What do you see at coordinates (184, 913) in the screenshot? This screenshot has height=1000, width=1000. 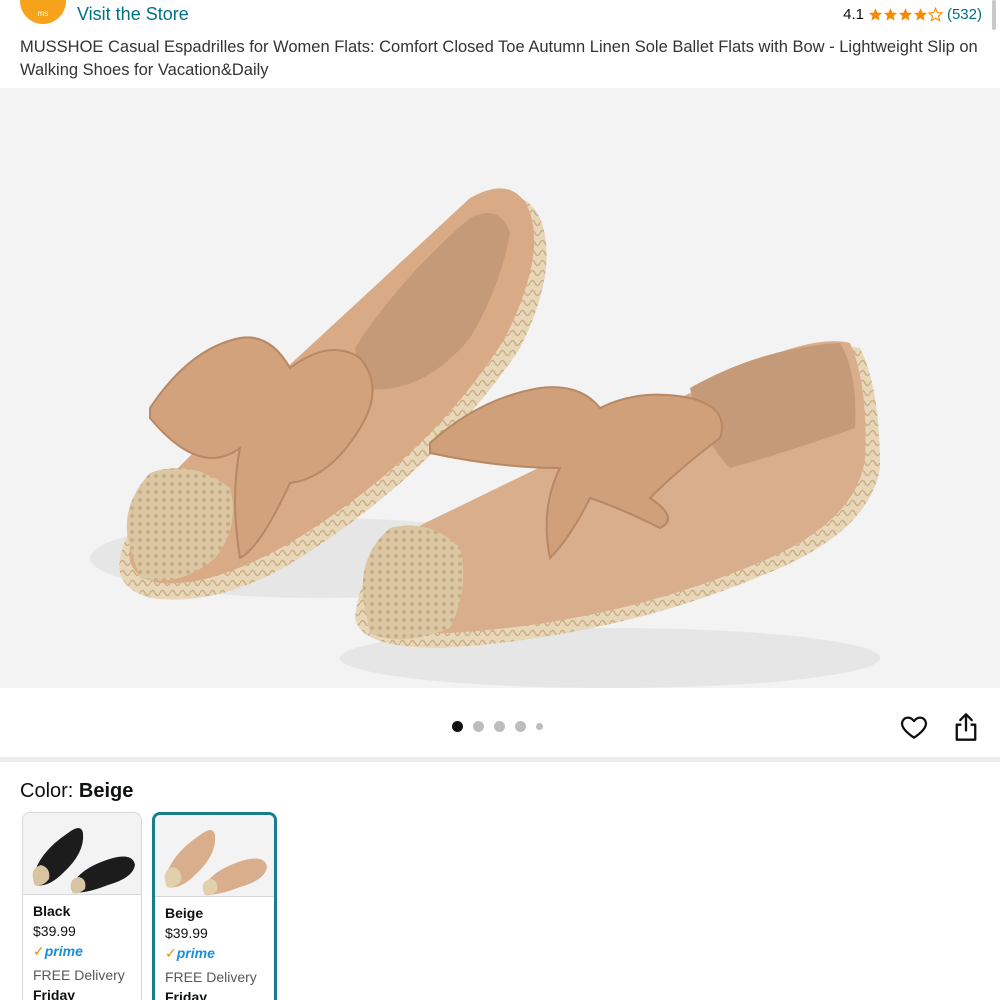 I see `swatch-name: Beige` at bounding box center [184, 913].